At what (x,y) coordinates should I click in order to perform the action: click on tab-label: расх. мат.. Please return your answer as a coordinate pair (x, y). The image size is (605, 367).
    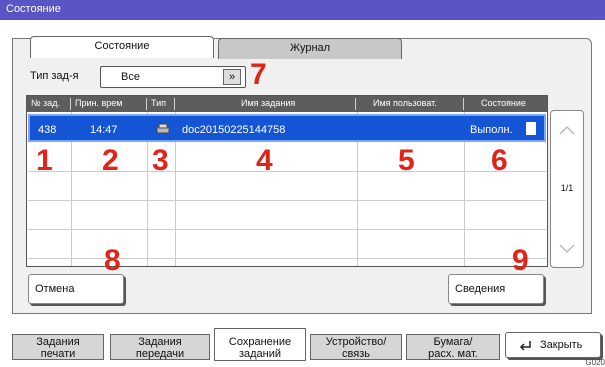
    Looking at the image, I should click on (453, 354).